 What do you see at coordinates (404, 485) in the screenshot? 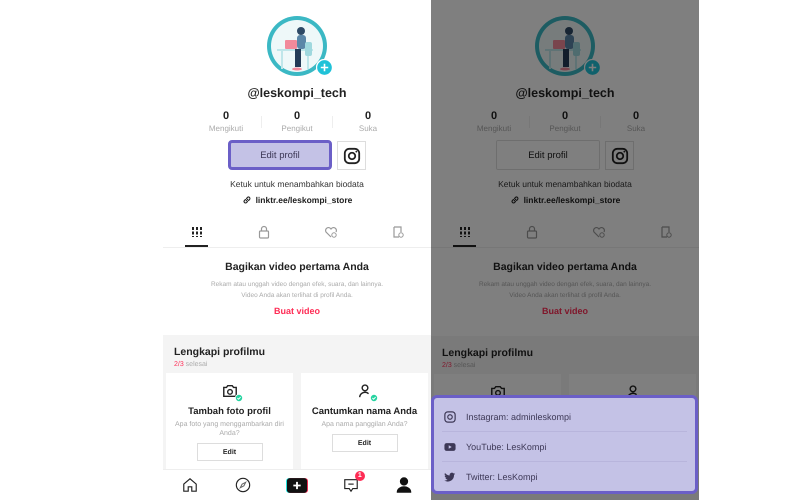
I see `profile-icon` at bounding box center [404, 485].